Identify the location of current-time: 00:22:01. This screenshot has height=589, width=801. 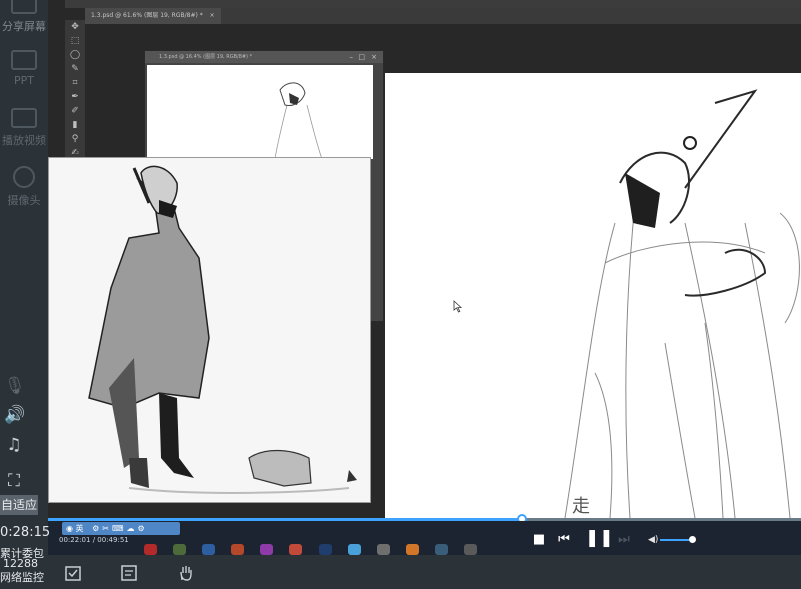
(75, 540).